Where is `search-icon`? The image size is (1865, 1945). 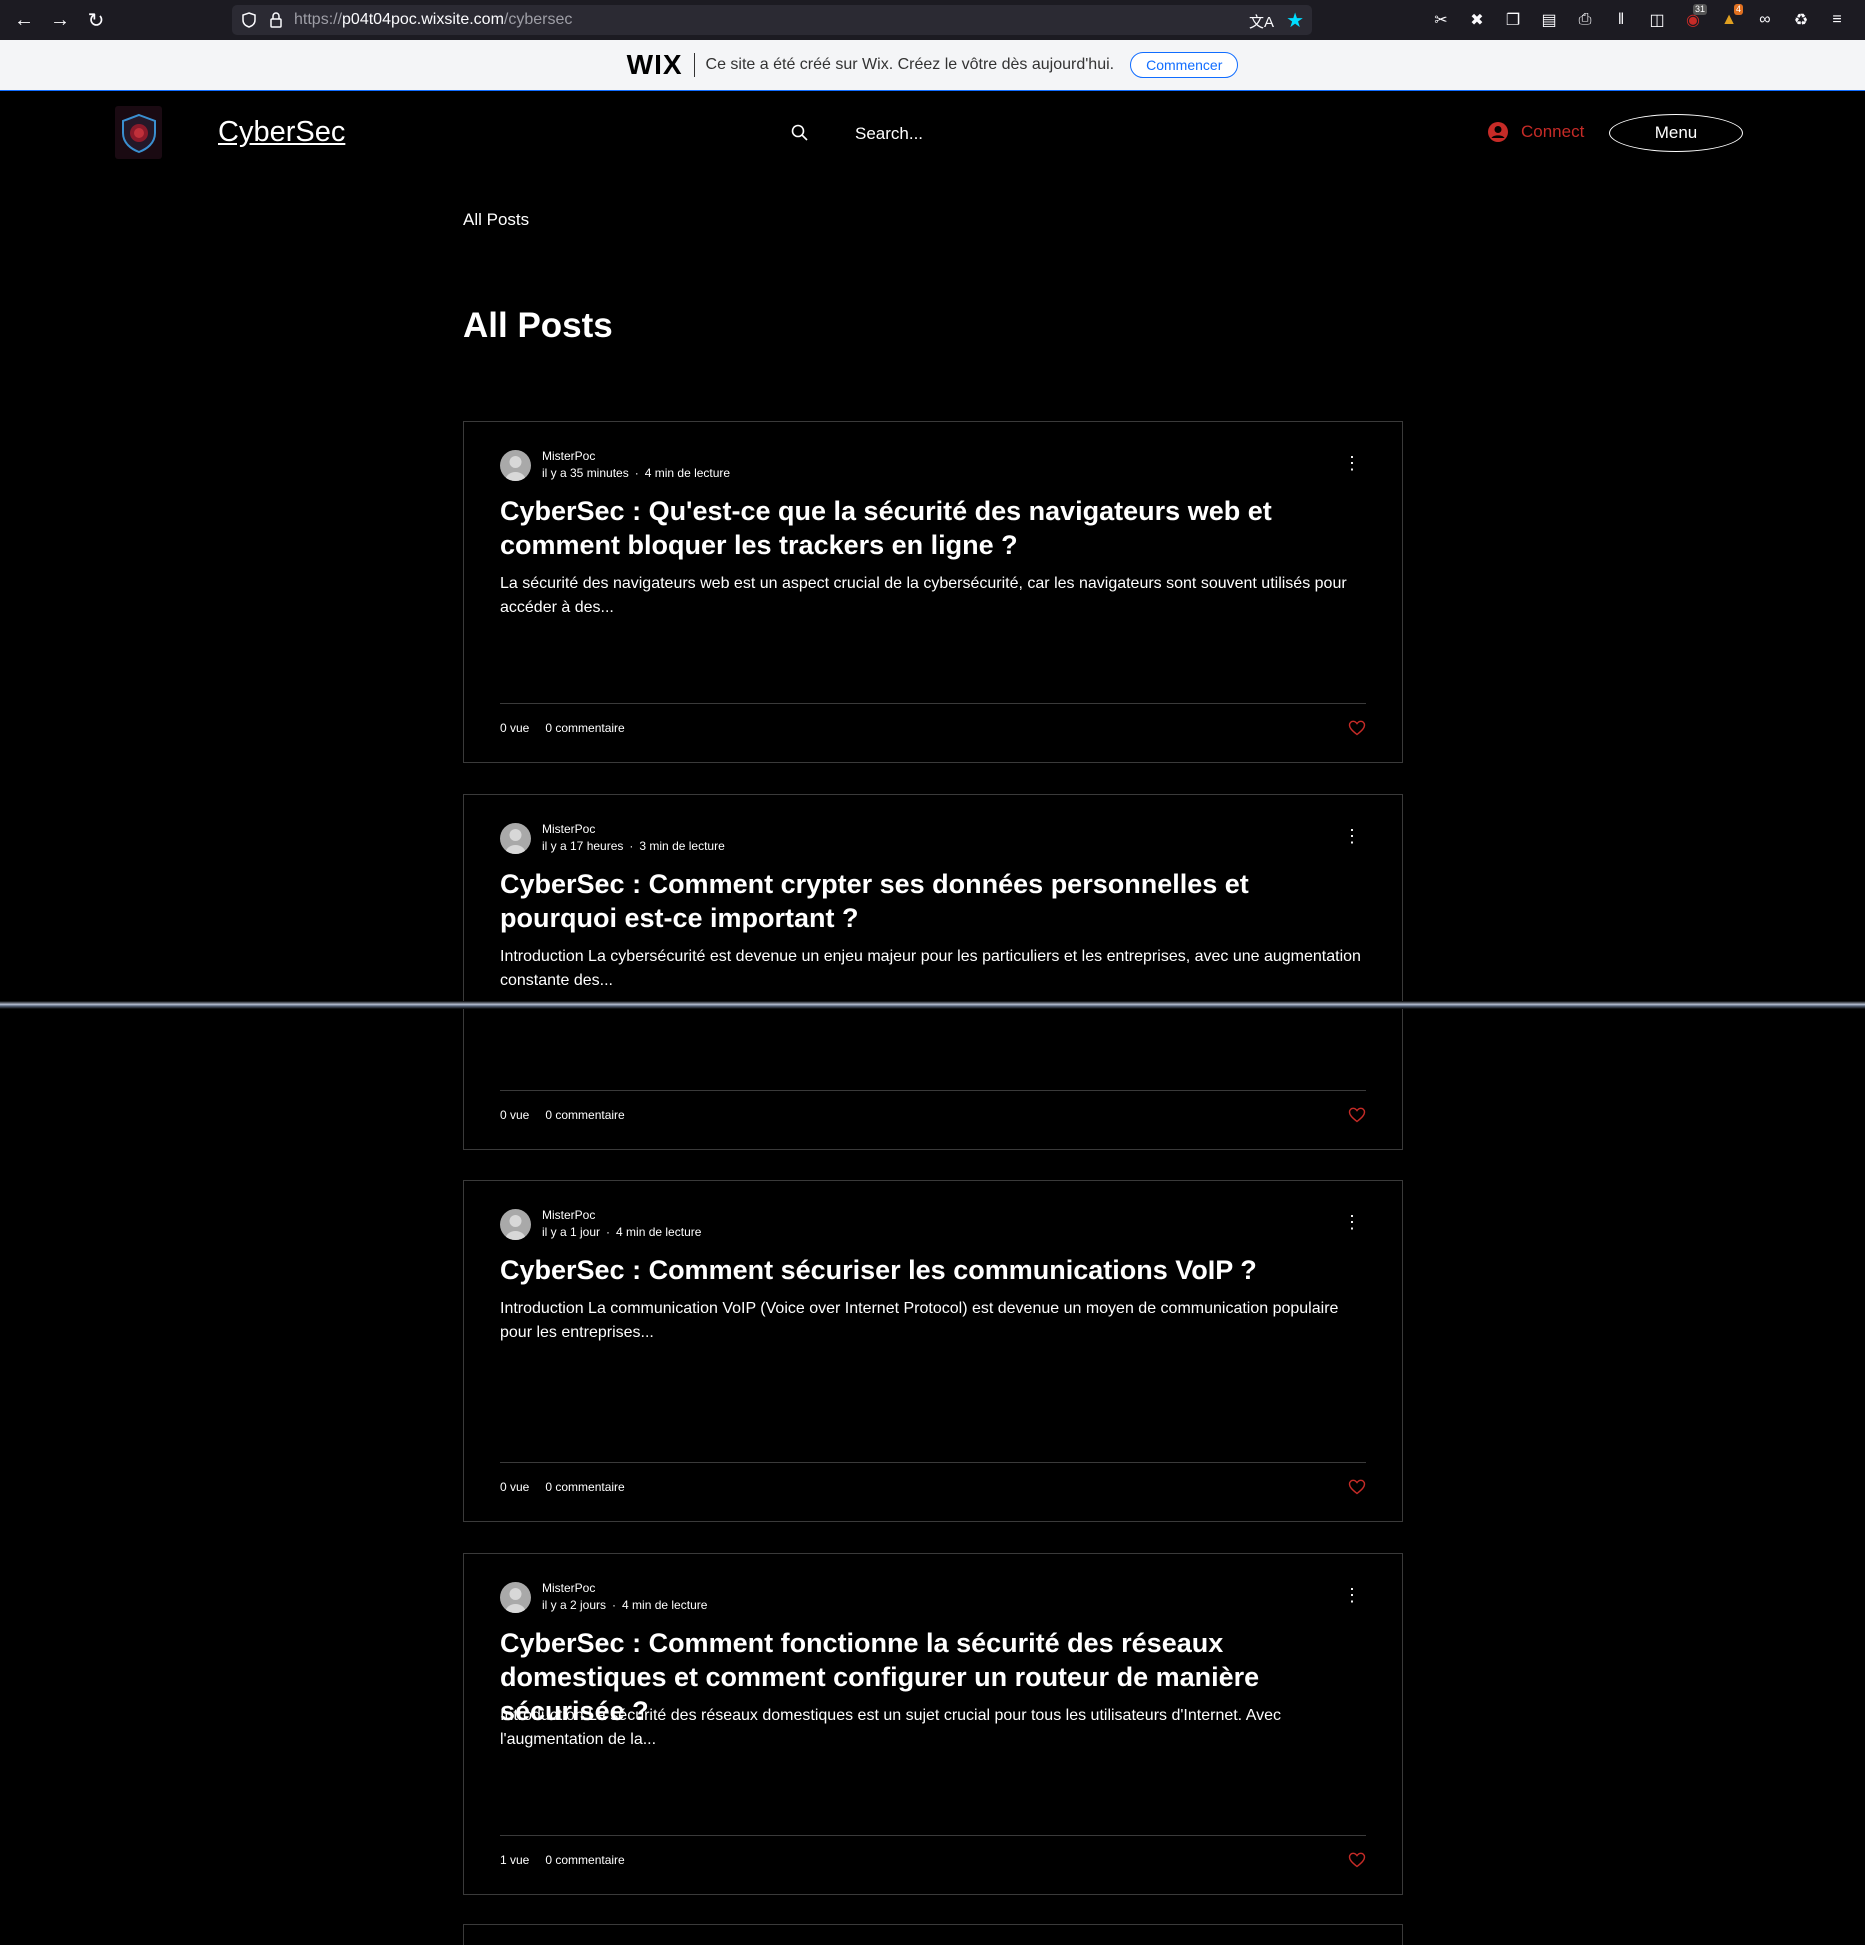
search-icon is located at coordinates (800, 133).